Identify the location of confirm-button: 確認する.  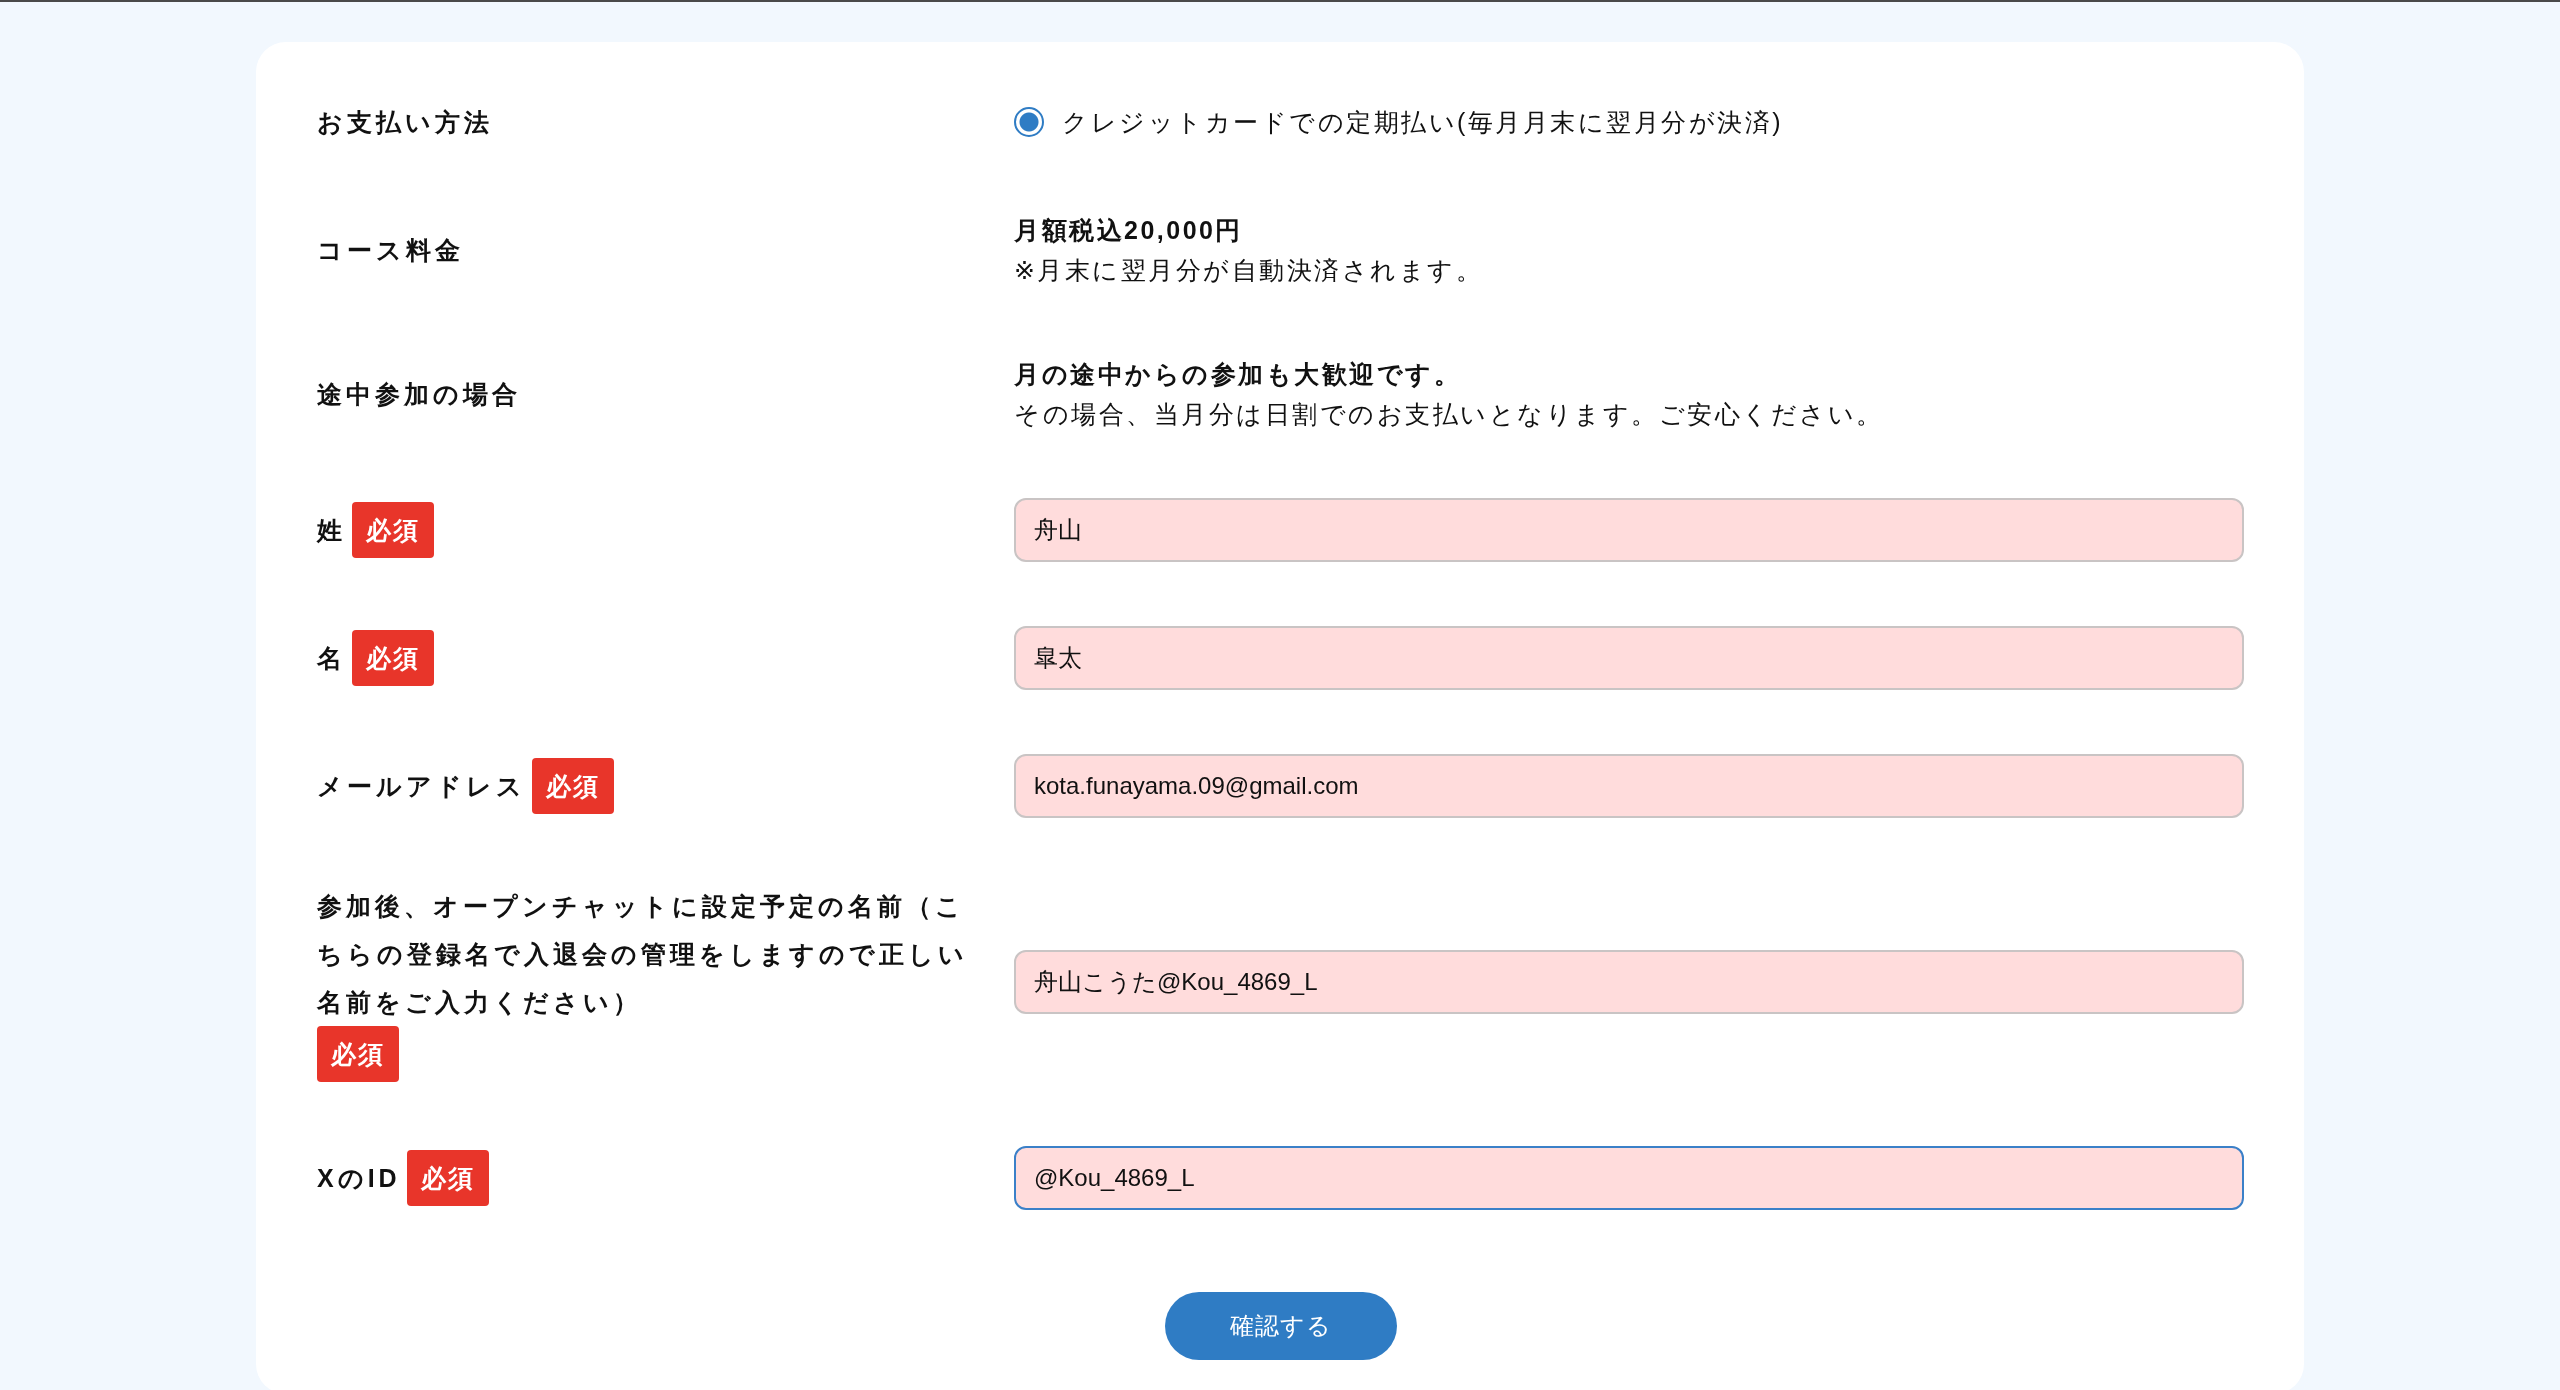
(1280, 1326).